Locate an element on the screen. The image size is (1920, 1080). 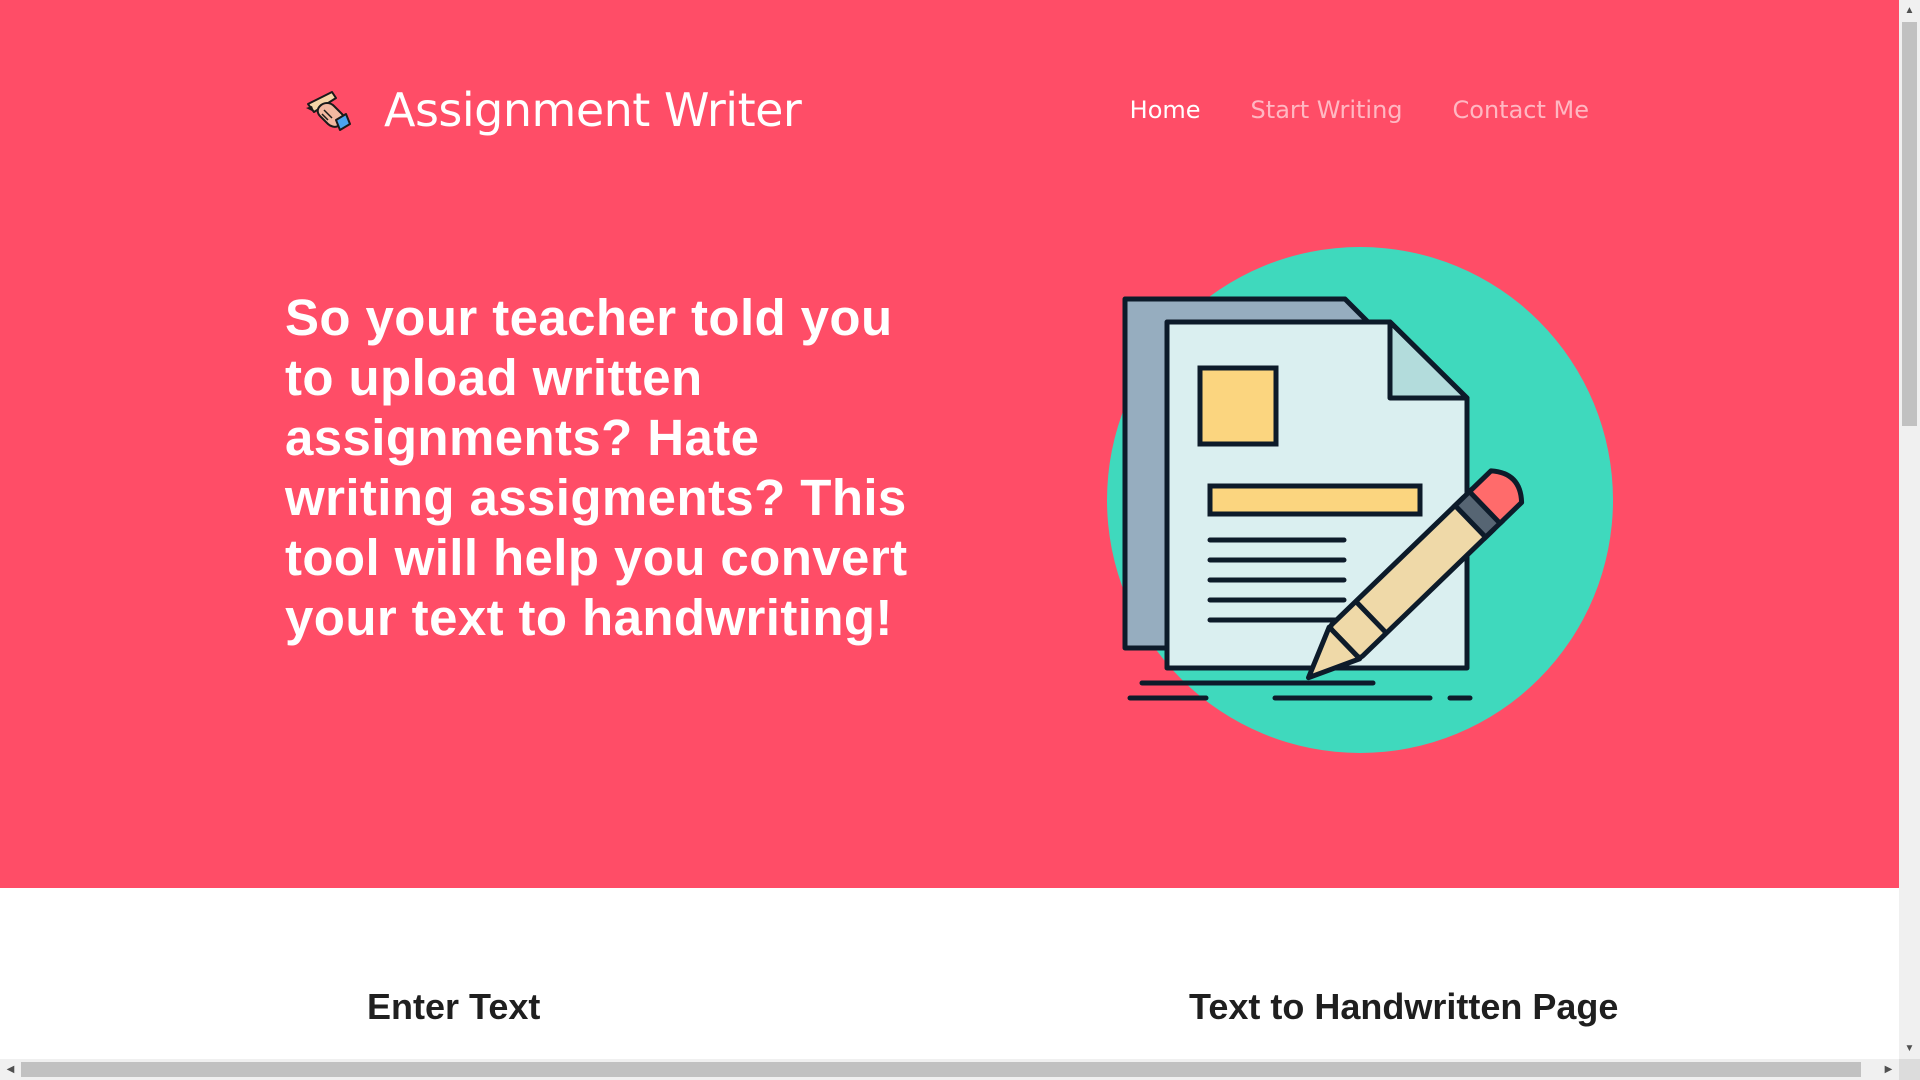
scroll-down-icon: ▼ is located at coordinates (1909, 1048).